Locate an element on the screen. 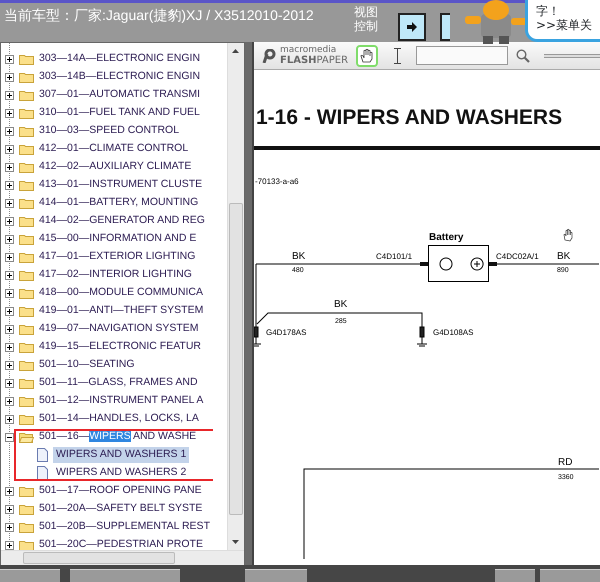 This screenshot has height=582, width=600. connector-icon is located at coordinates (424, 264).